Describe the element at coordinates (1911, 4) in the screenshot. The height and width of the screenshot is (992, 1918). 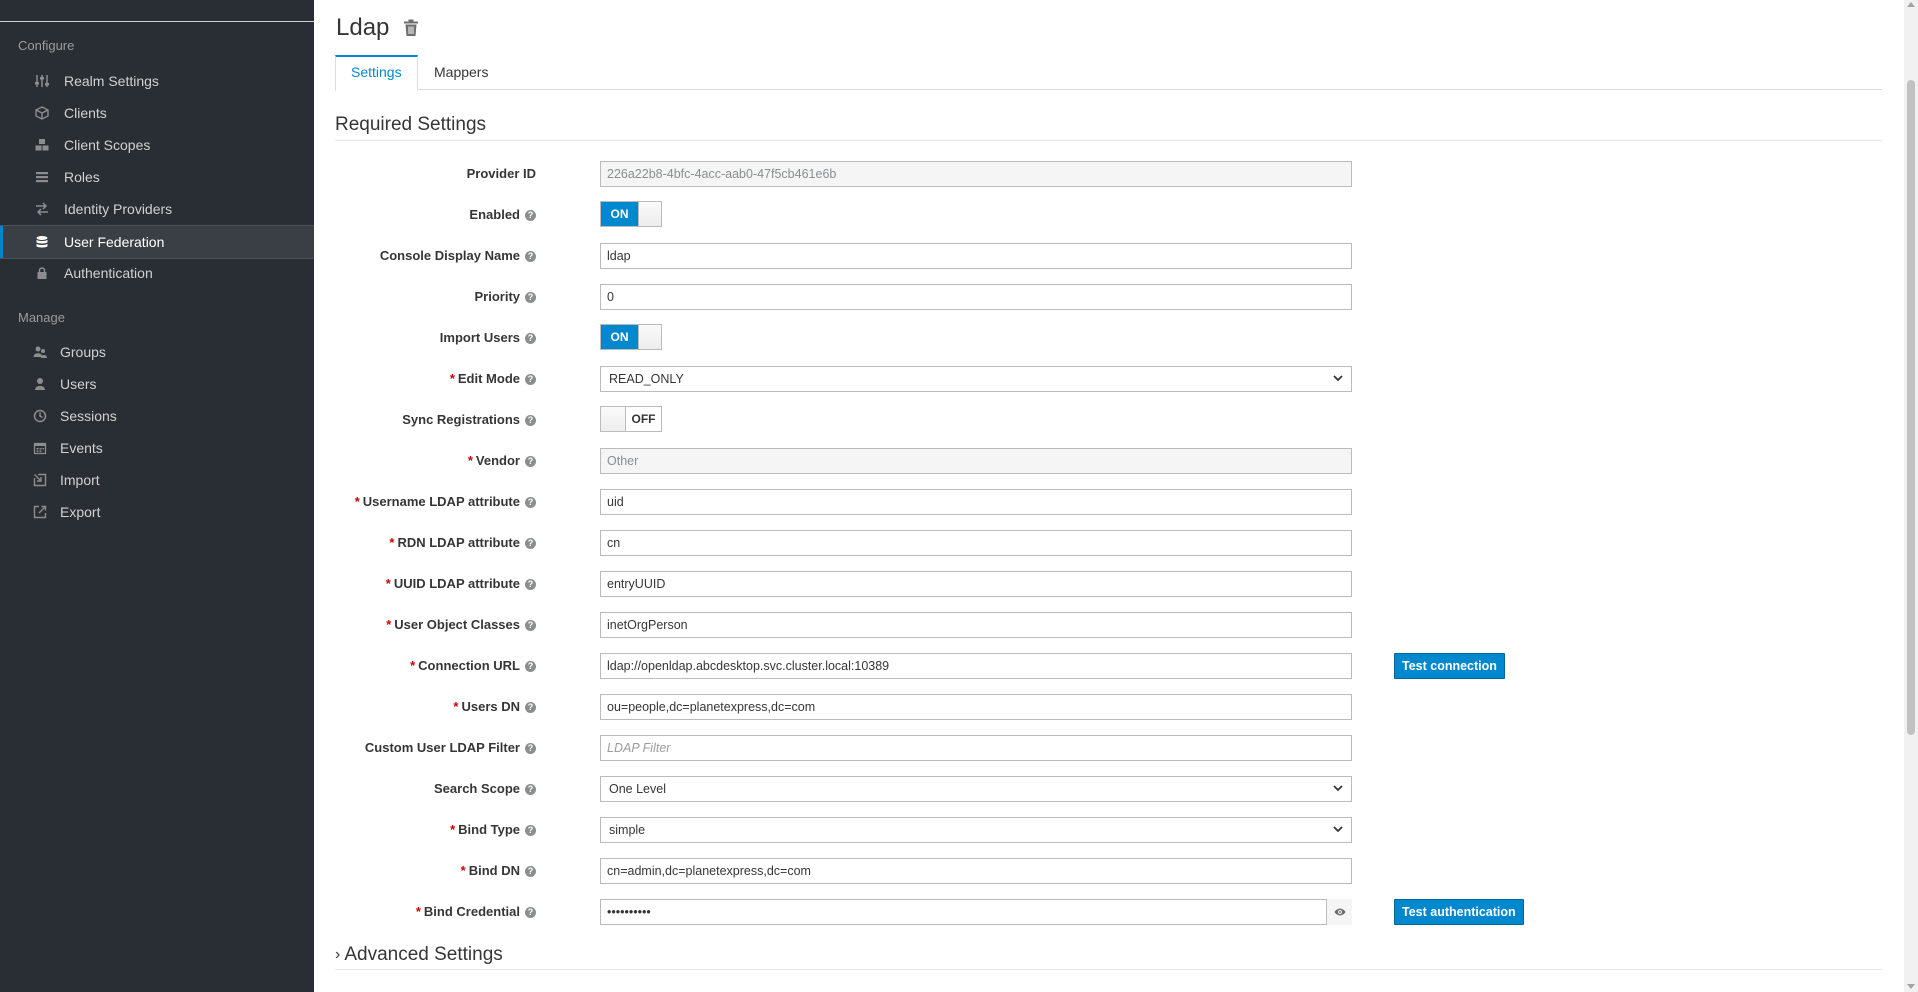
I see `scroll-up-arrow` at that location.